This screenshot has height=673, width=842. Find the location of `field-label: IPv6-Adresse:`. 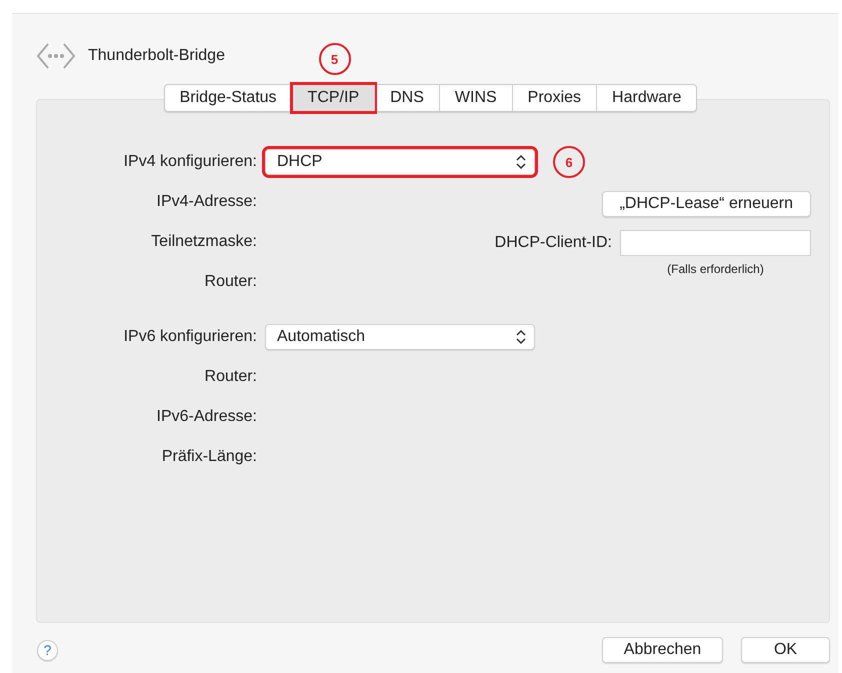

field-label: IPv6-Adresse: is located at coordinates (206, 417).